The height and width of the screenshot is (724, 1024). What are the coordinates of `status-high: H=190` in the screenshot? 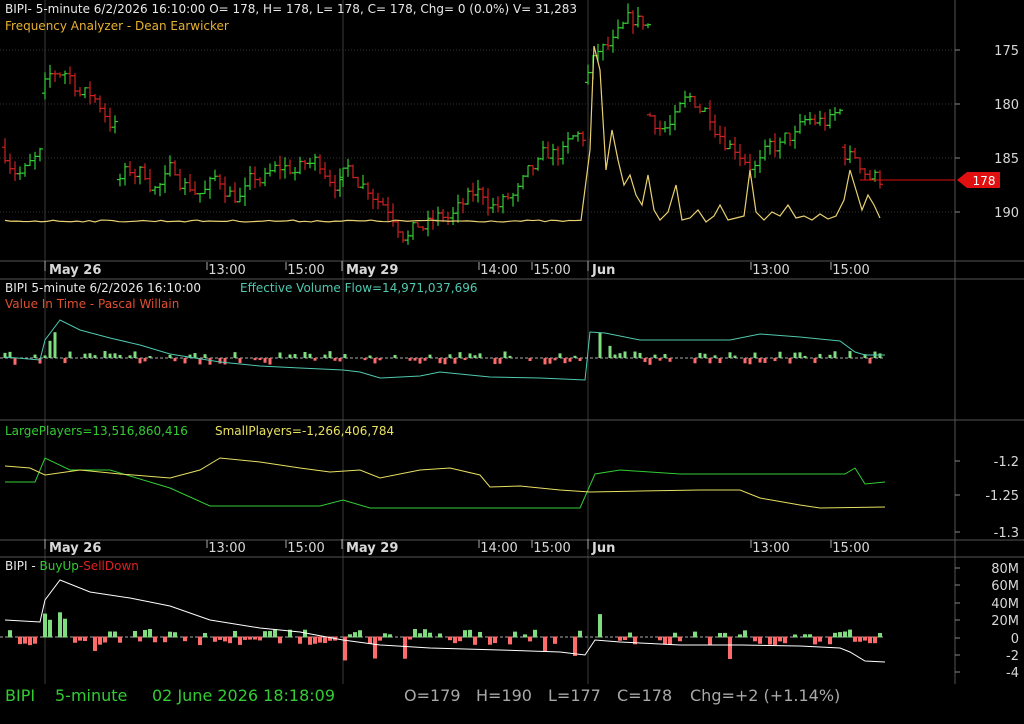 It's located at (504, 695).